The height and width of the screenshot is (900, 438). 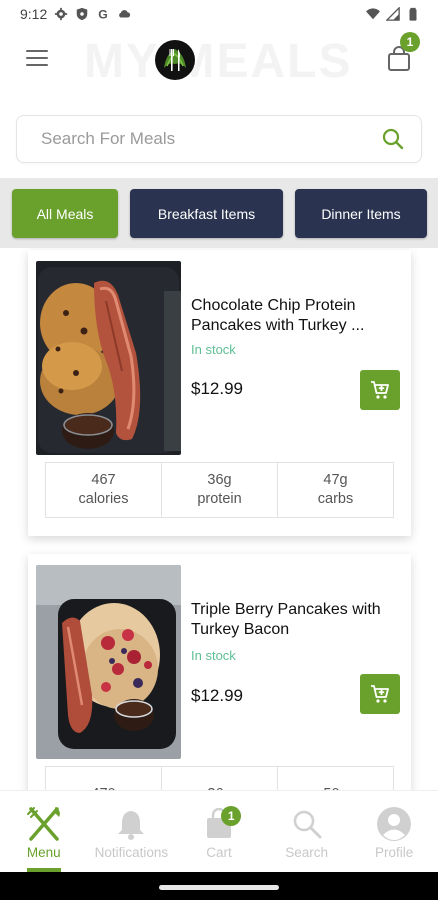 What do you see at coordinates (335, 490) in the screenshot?
I see `nutrition-carbs: 47g carbs` at bounding box center [335, 490].